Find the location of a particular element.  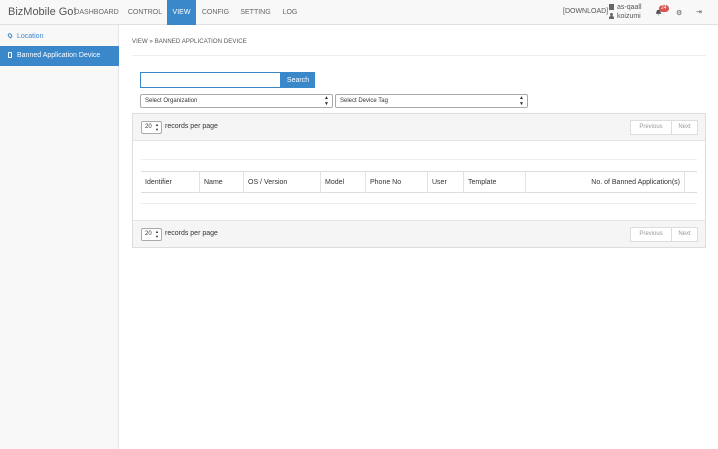

gear-icon: ⚙ is located at coordinates (679, 13).